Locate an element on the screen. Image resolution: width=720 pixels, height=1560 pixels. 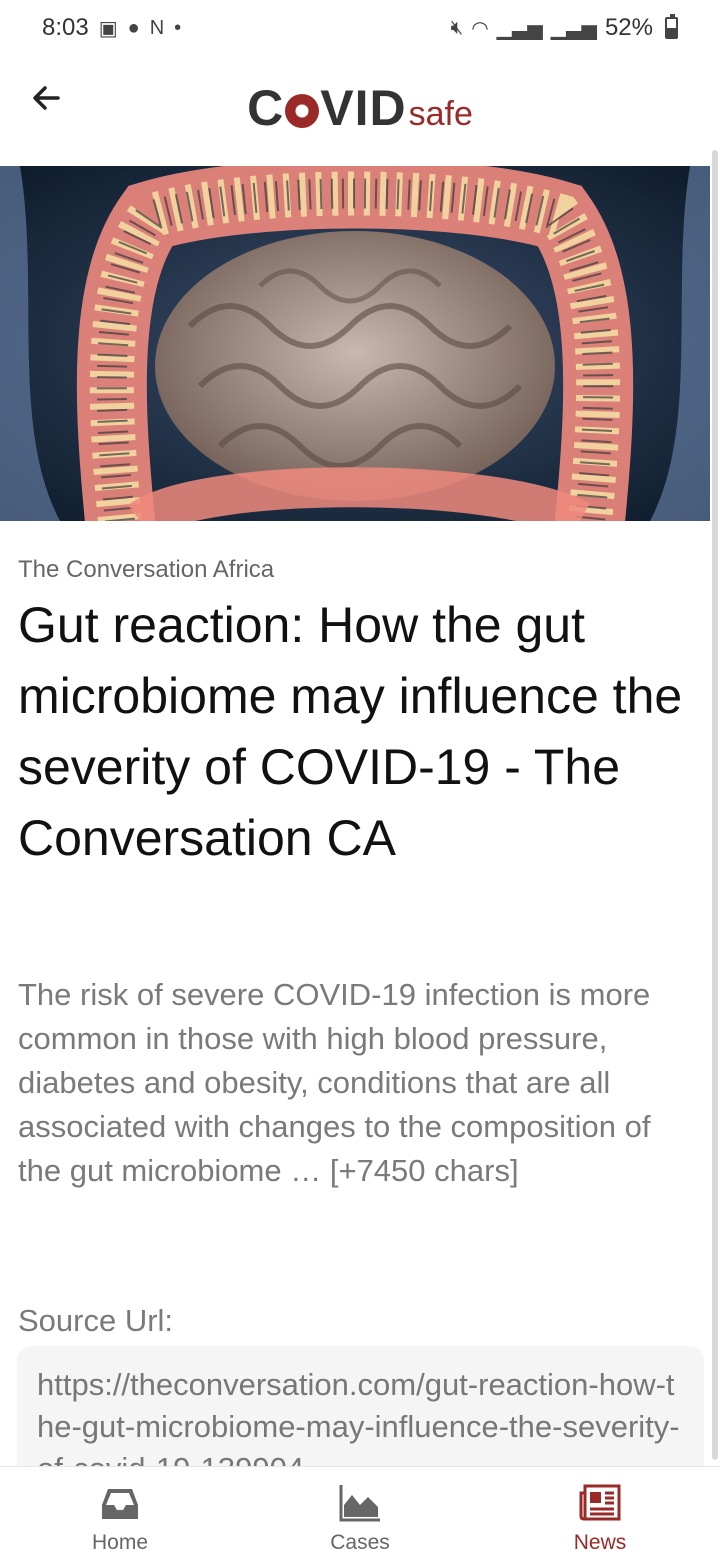
status-time: 8:03 is located at coordinates (65, 27).